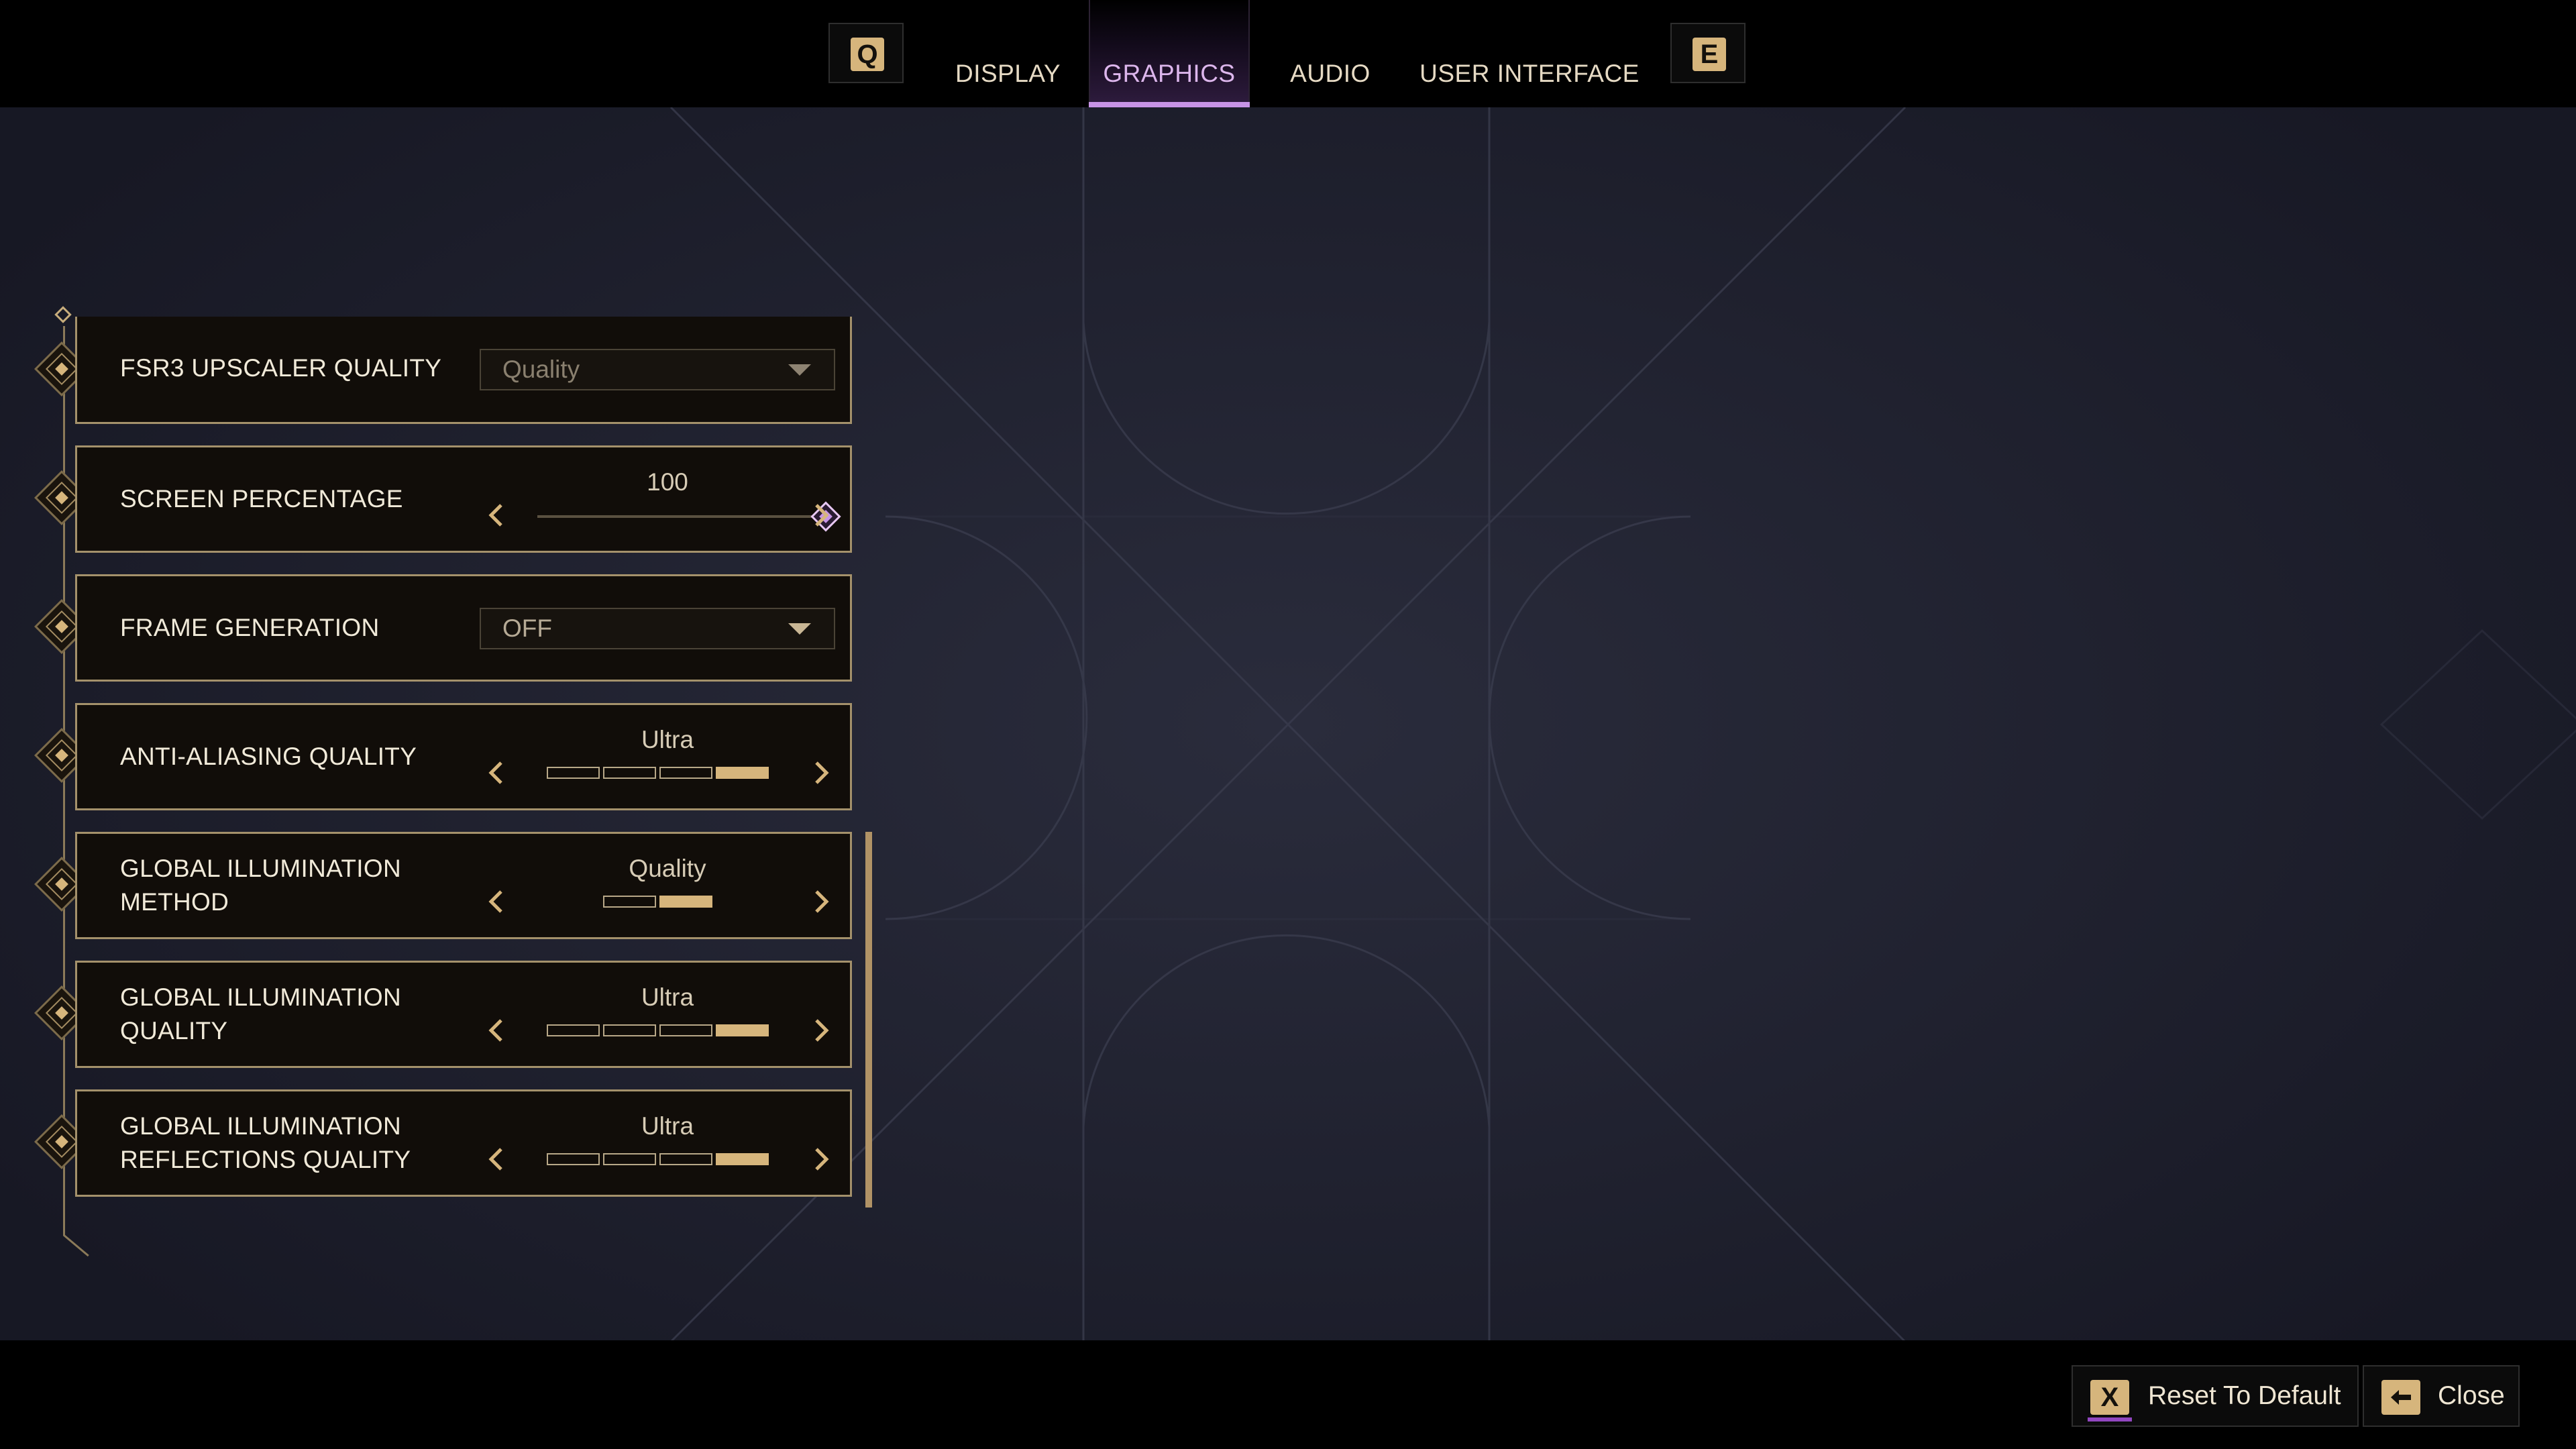  What do you see at coordinates (463, 370) in the screenshot?
I see `setting-row-fsr3-upscaler-quality: FSR3 UPSCALER QUALITY Quality` at bounding box center [463, 370].